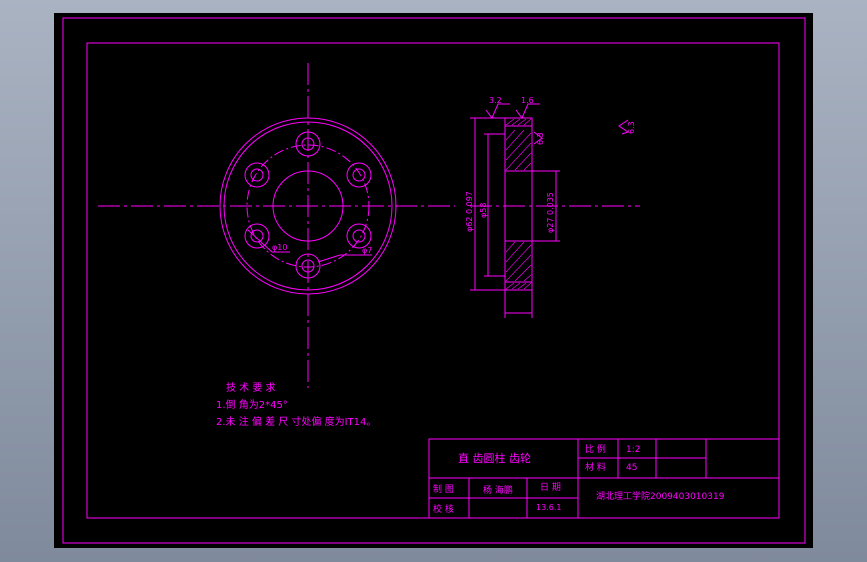 The image size is (867, 562). What do you see at coordinates (469, 211) in the screenshot?
I see `outer-diameter-label: φ62 0.097` at bounding box center [469, 211].